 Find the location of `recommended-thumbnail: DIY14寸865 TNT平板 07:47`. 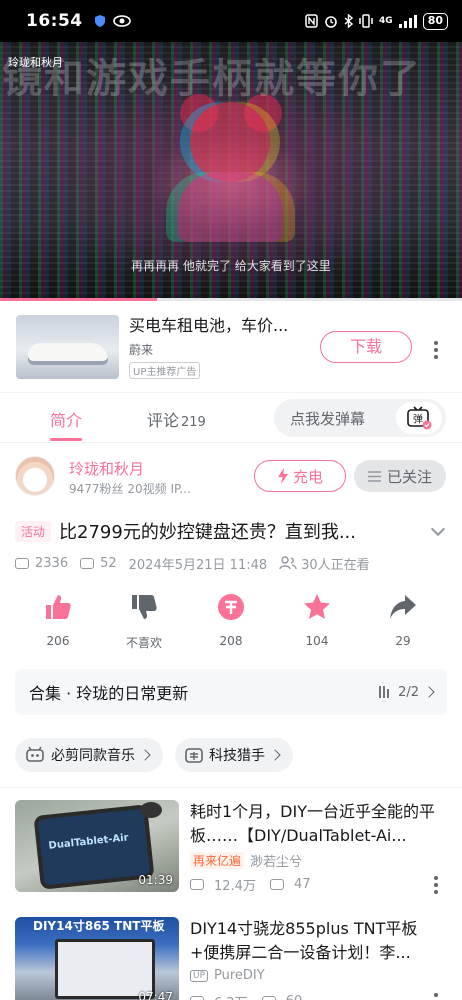

recommended-thumbnail: DIY14寸865 TNT平板 07:47 is located at coordinates (97, 958).